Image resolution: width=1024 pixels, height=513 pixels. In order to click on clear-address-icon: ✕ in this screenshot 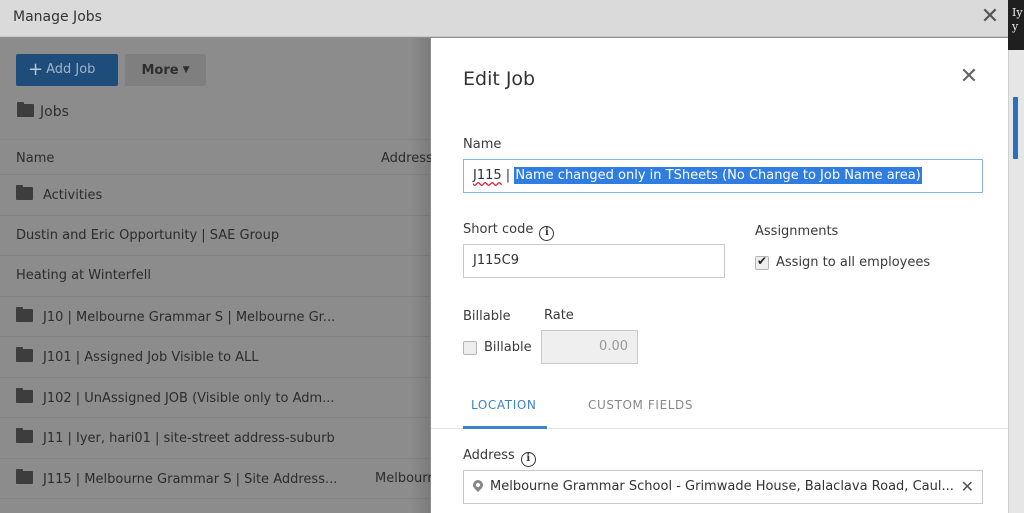, I will do `click(967, 487)`.